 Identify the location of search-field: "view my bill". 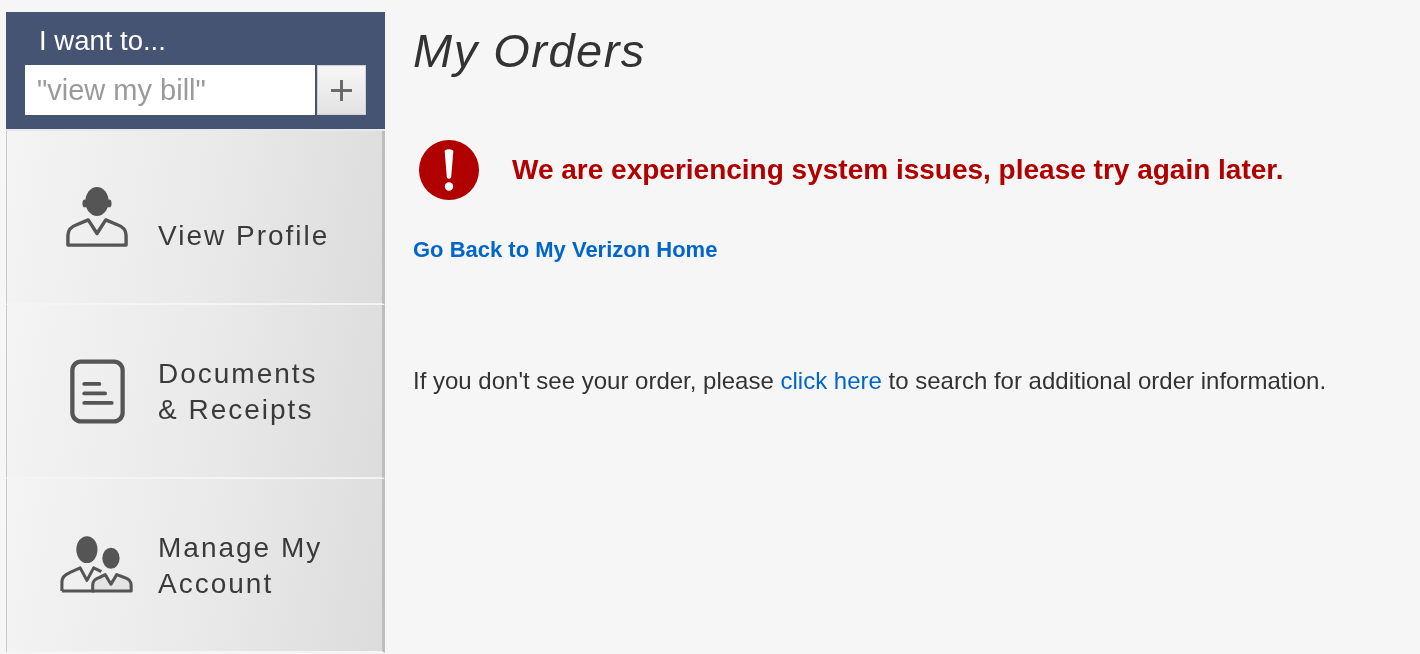
(170, 90).